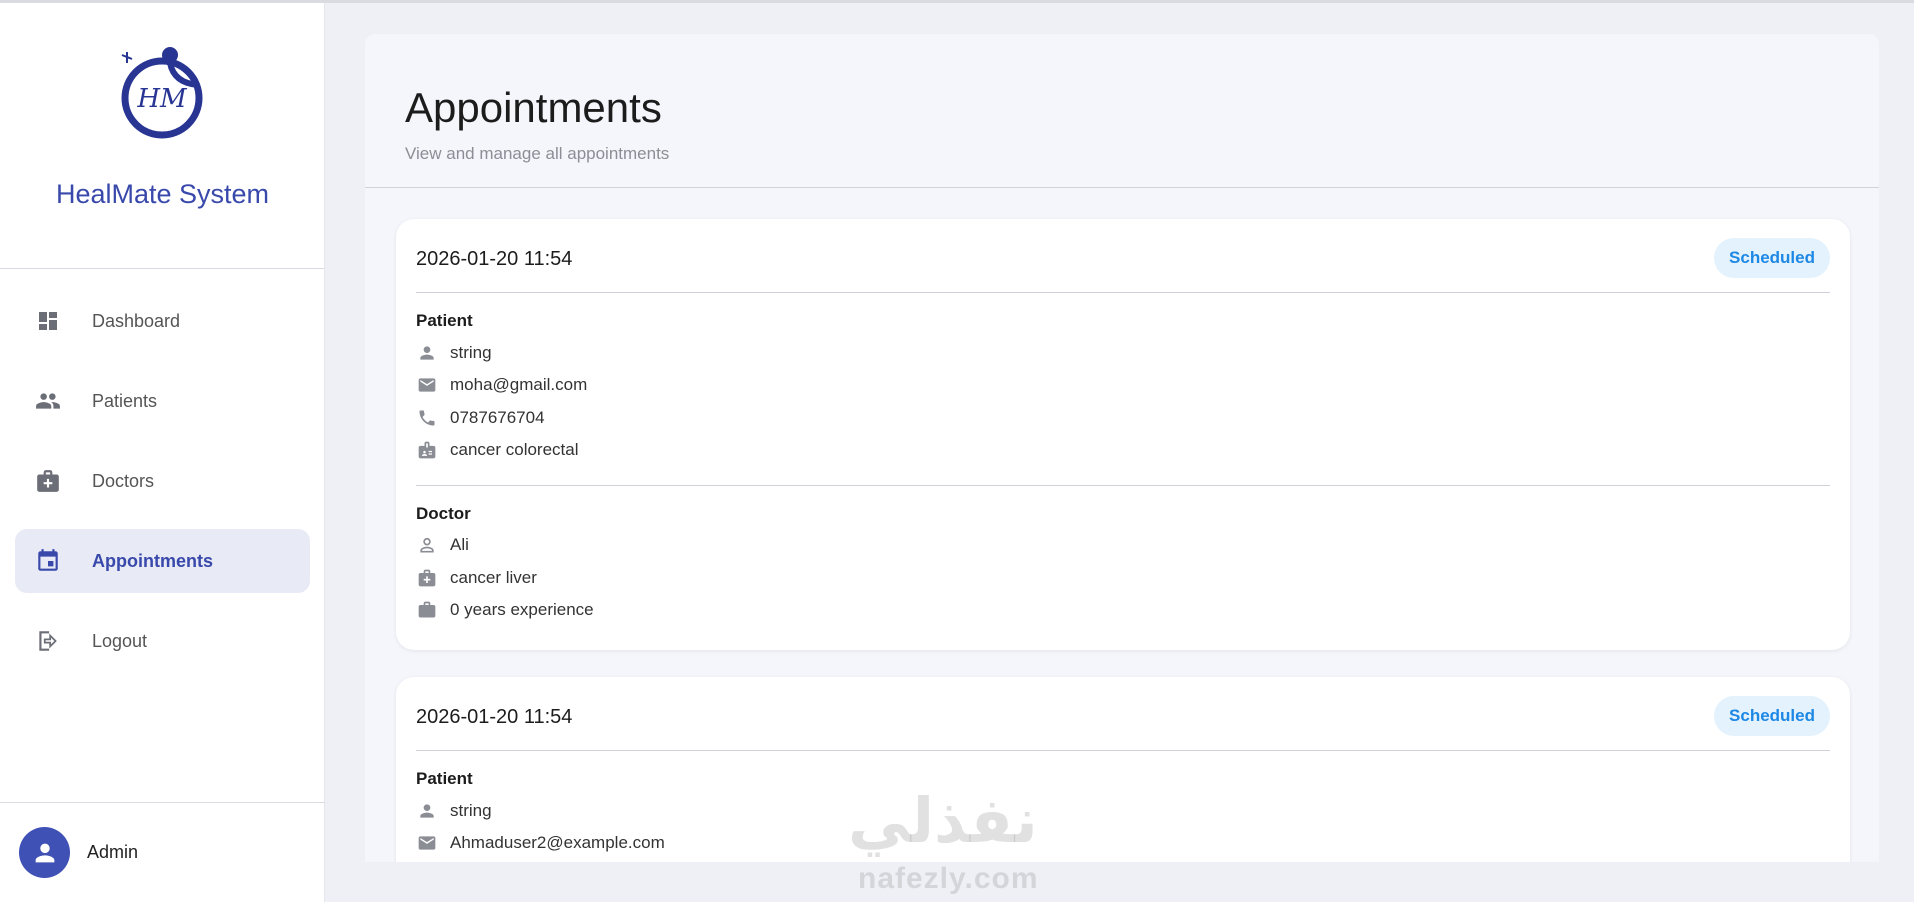  I want to click on logo-icon: HM, so click(162, 93).